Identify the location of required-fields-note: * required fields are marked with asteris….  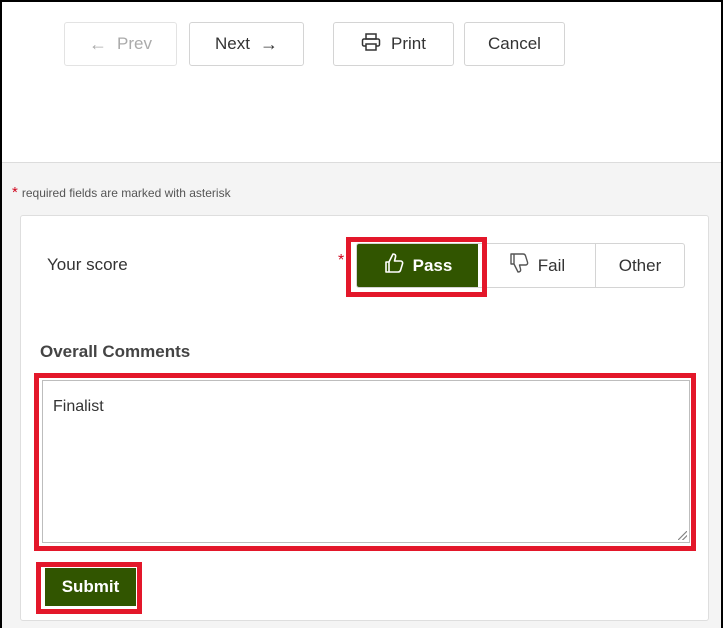
(121, 192).